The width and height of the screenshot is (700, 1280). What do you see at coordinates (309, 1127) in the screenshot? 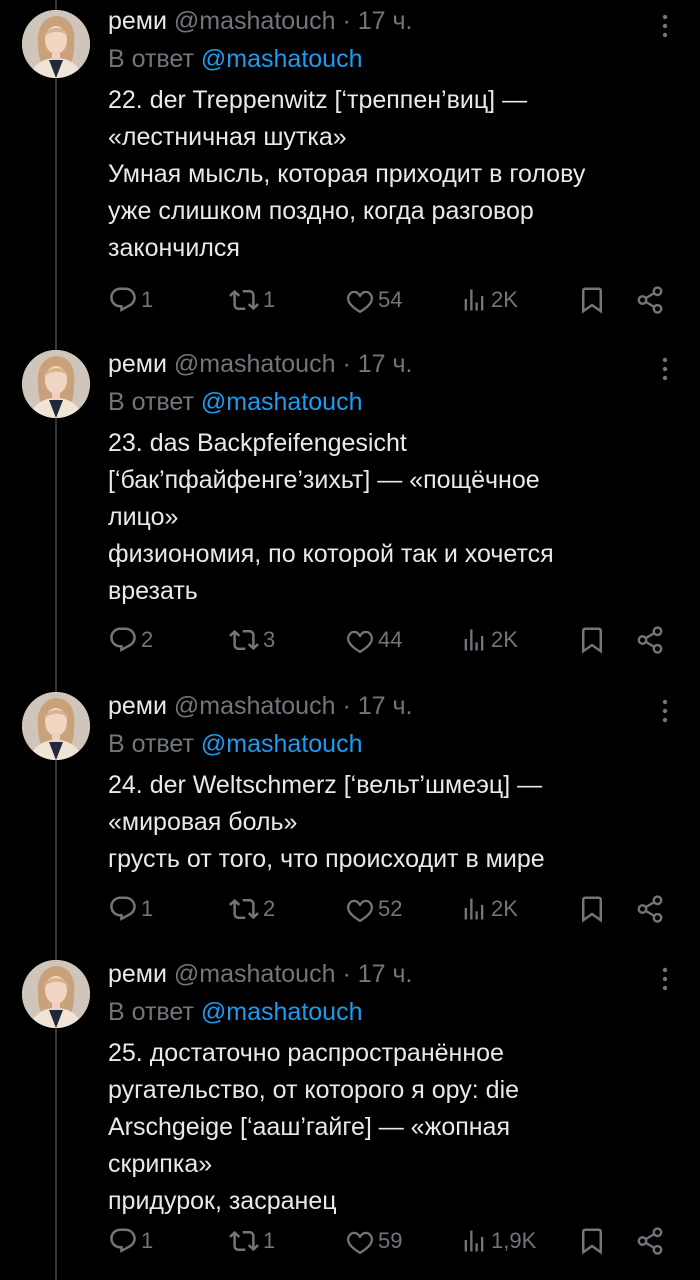
I see `tweet-text-line: Arschgeige [‘ааш’гайге] — «жопная` at bounding box center [309, 1127].